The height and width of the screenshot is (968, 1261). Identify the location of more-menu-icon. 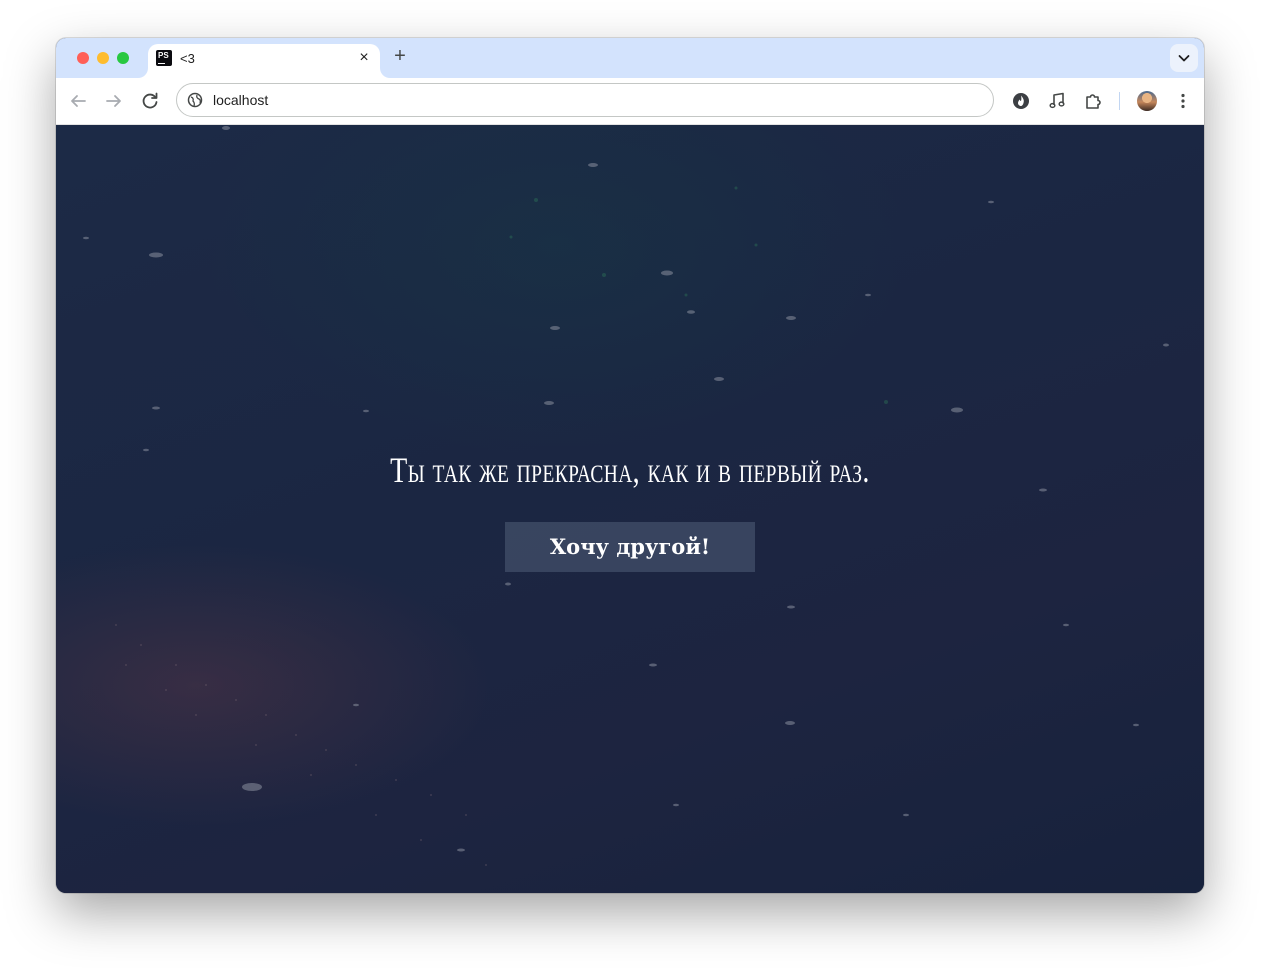
(1183, 101).